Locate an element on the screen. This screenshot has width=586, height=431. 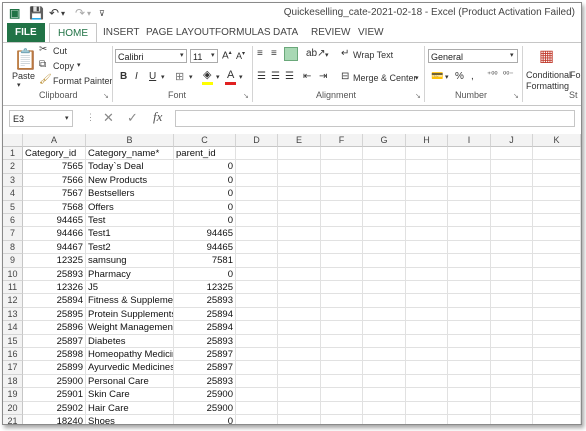
underline-button: U is located at coordinates (152, 76).